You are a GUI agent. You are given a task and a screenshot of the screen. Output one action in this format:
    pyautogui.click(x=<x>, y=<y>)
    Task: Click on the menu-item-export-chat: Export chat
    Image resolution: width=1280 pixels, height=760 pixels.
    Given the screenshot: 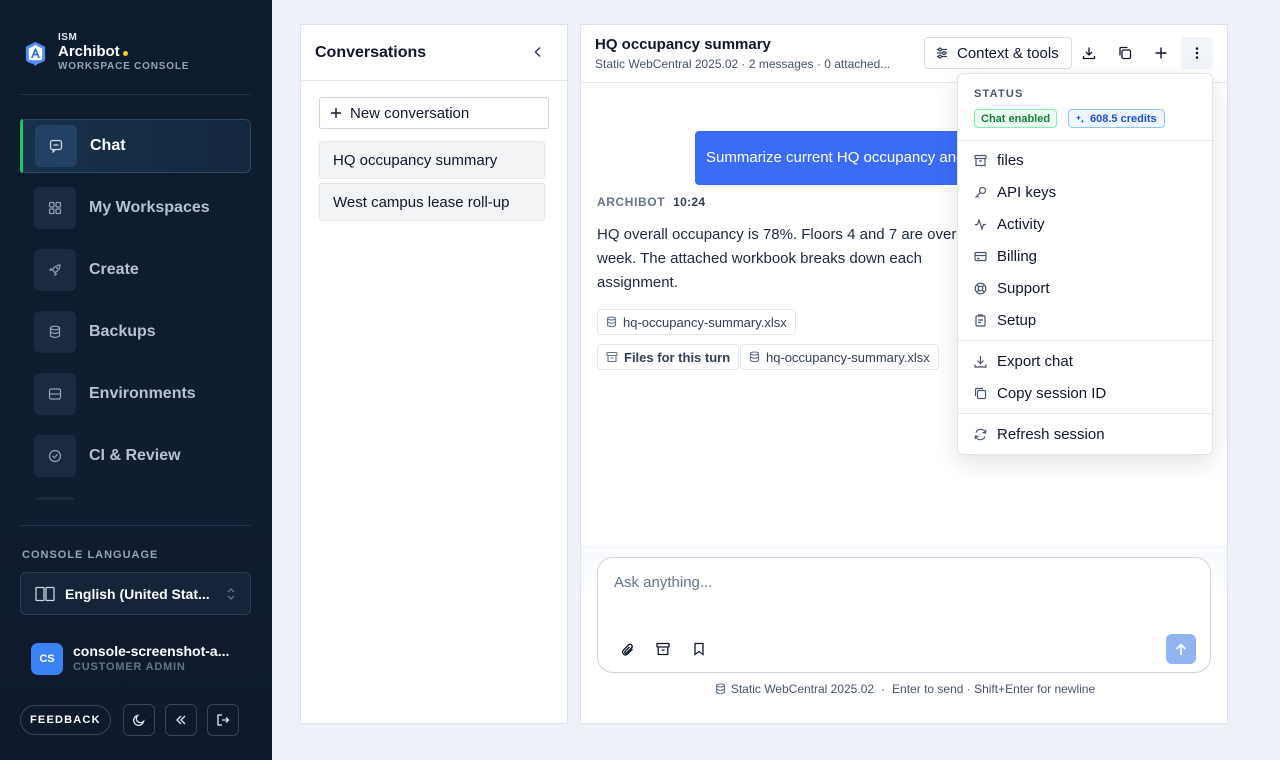 What is the action you would take?
    pyautogui.click(x=1023, y=361)
    